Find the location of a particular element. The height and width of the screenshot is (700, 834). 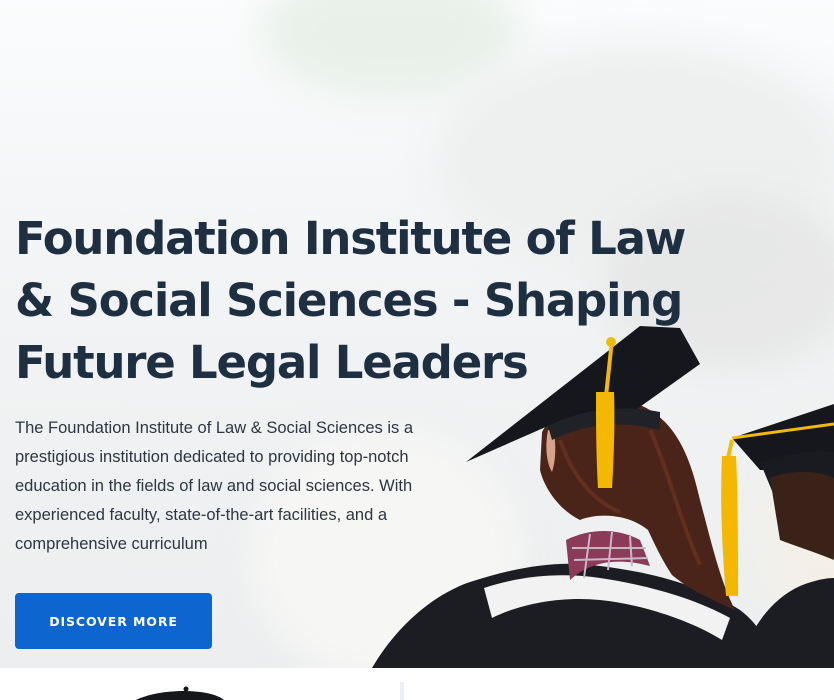

discover-more-button: DISCOVER MORE is located at coordinates (113, 621).